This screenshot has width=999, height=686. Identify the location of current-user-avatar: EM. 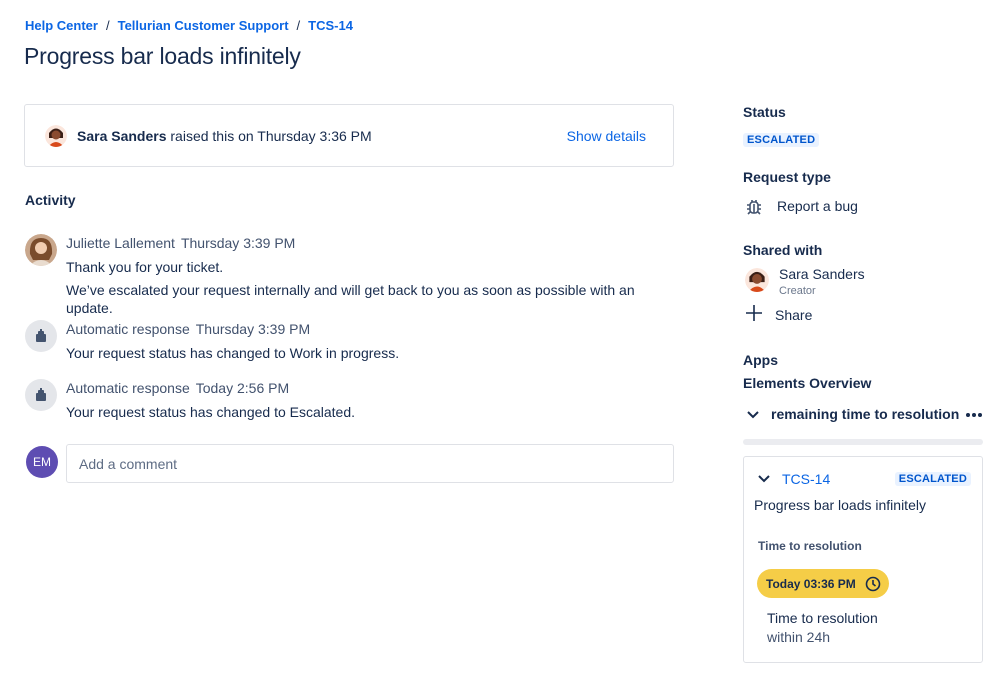
(42, 462).